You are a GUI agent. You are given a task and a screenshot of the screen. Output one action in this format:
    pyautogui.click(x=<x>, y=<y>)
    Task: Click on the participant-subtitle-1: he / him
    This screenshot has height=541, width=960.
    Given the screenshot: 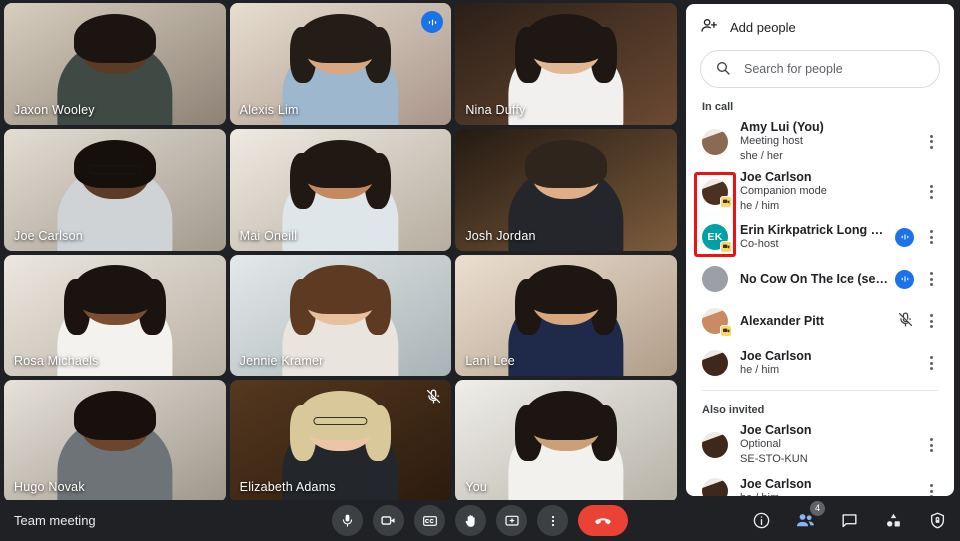 What is the action you would take?
    pyautogui.click(x=760, y=369)
    